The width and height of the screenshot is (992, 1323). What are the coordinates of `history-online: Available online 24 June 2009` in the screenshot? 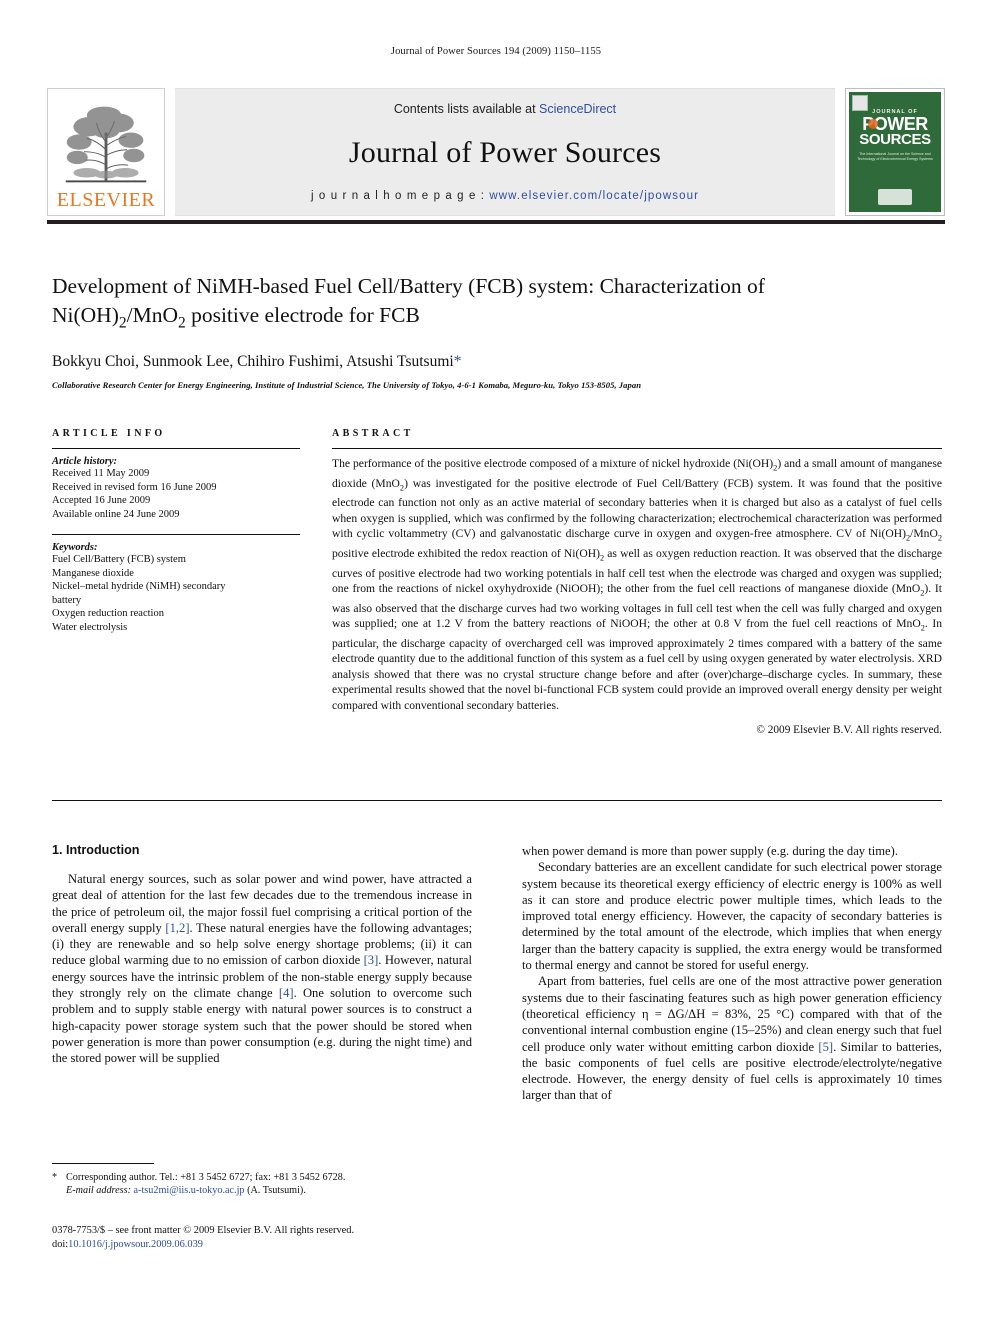 It's located at (116, 514).